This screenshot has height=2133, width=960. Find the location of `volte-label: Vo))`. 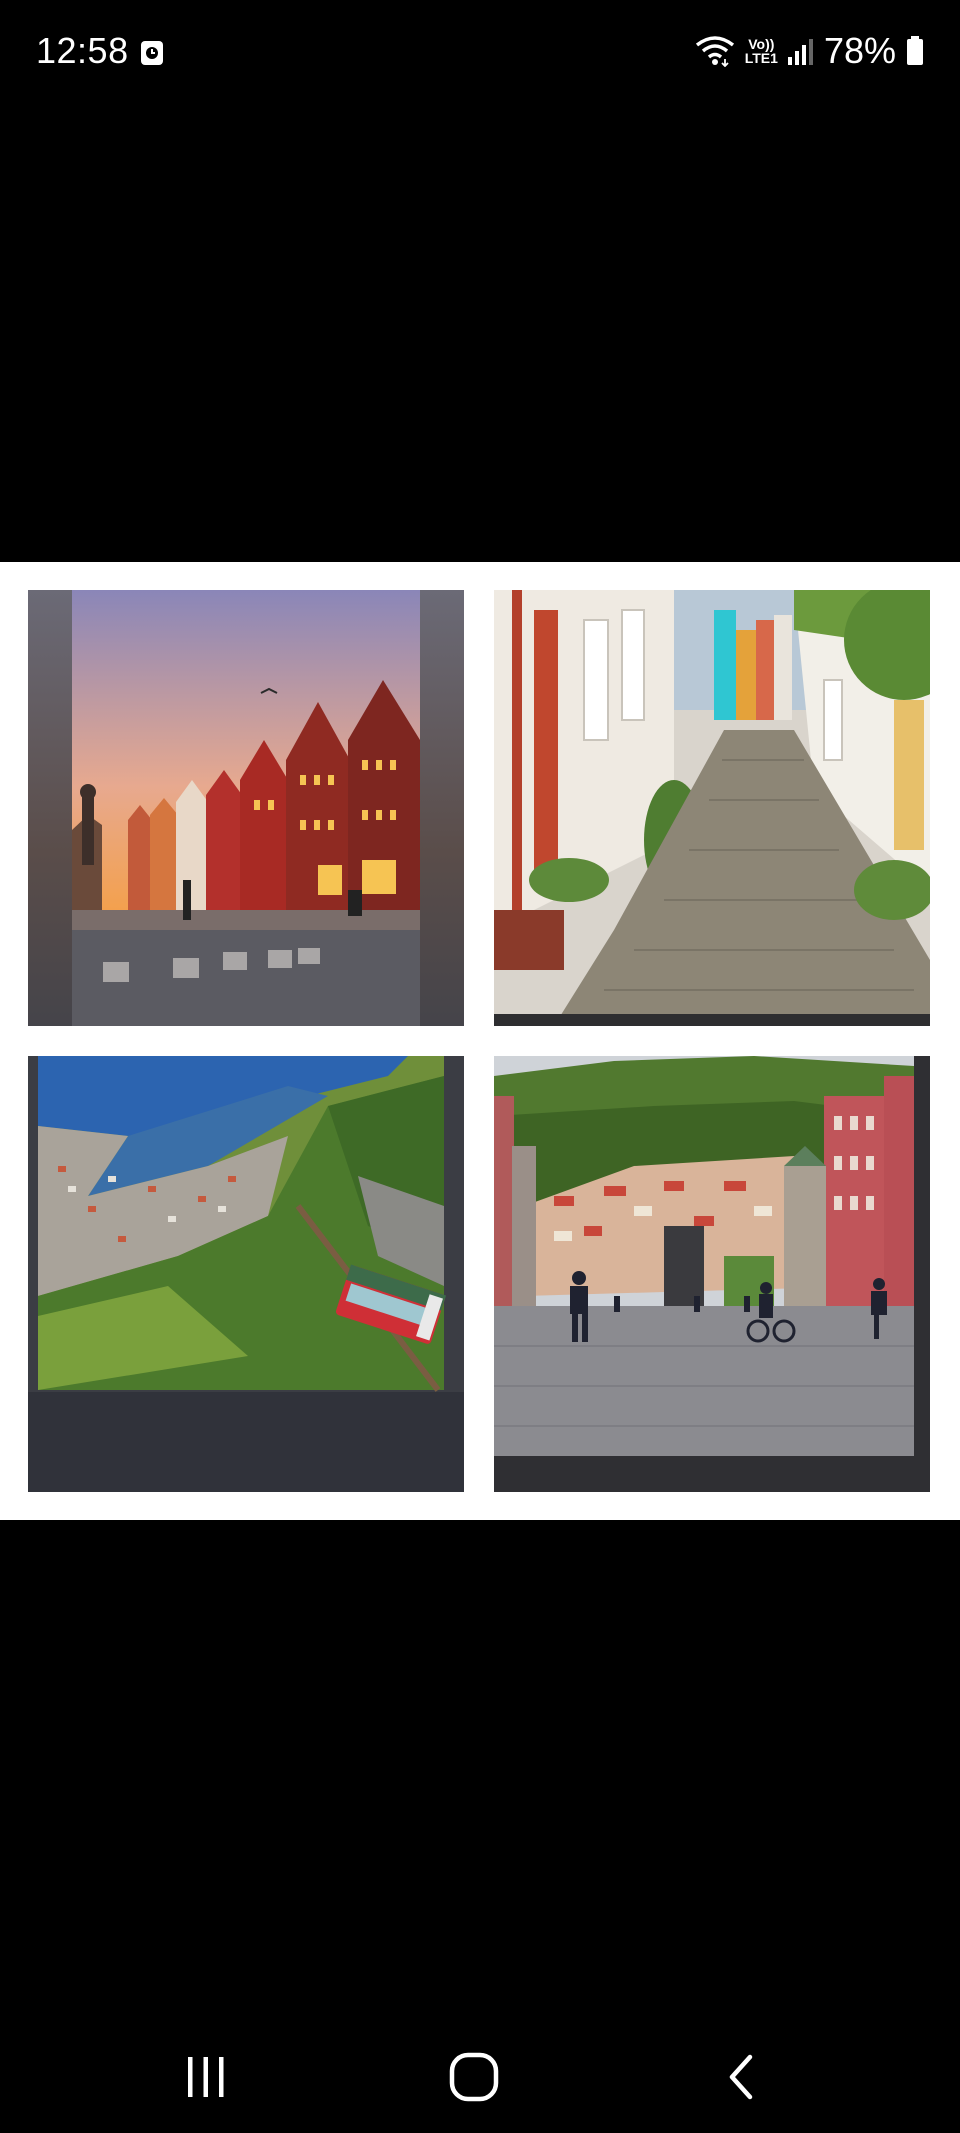

volte-label: Vo)) is located at coordinates (761, 44).